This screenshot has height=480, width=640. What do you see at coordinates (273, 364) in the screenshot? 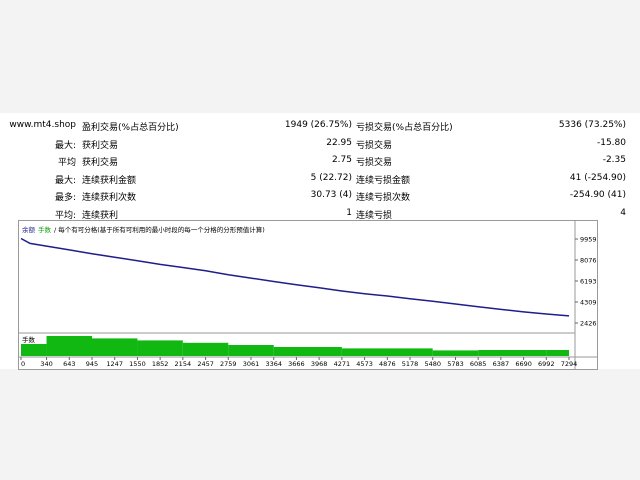
I see `x-tick-label: 3364` at bounding box center [273, 364].